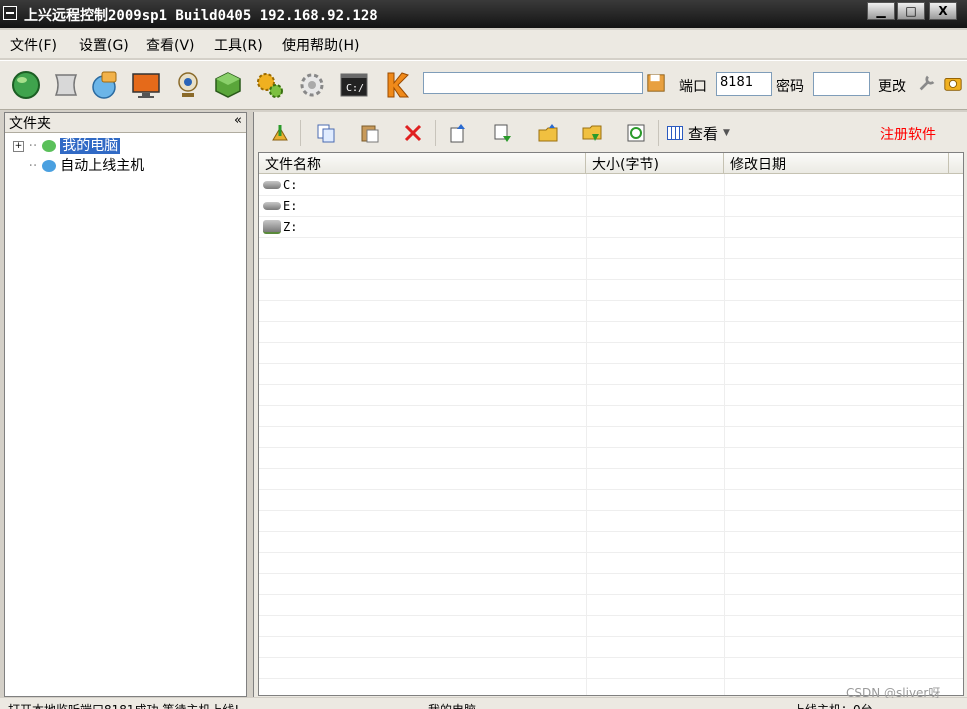 Image resolution: width=967 pixels, height=709 pixels. Describe the element at coordinates (956, 163) in the screenshot. I see `column-header-spacer` at that location.